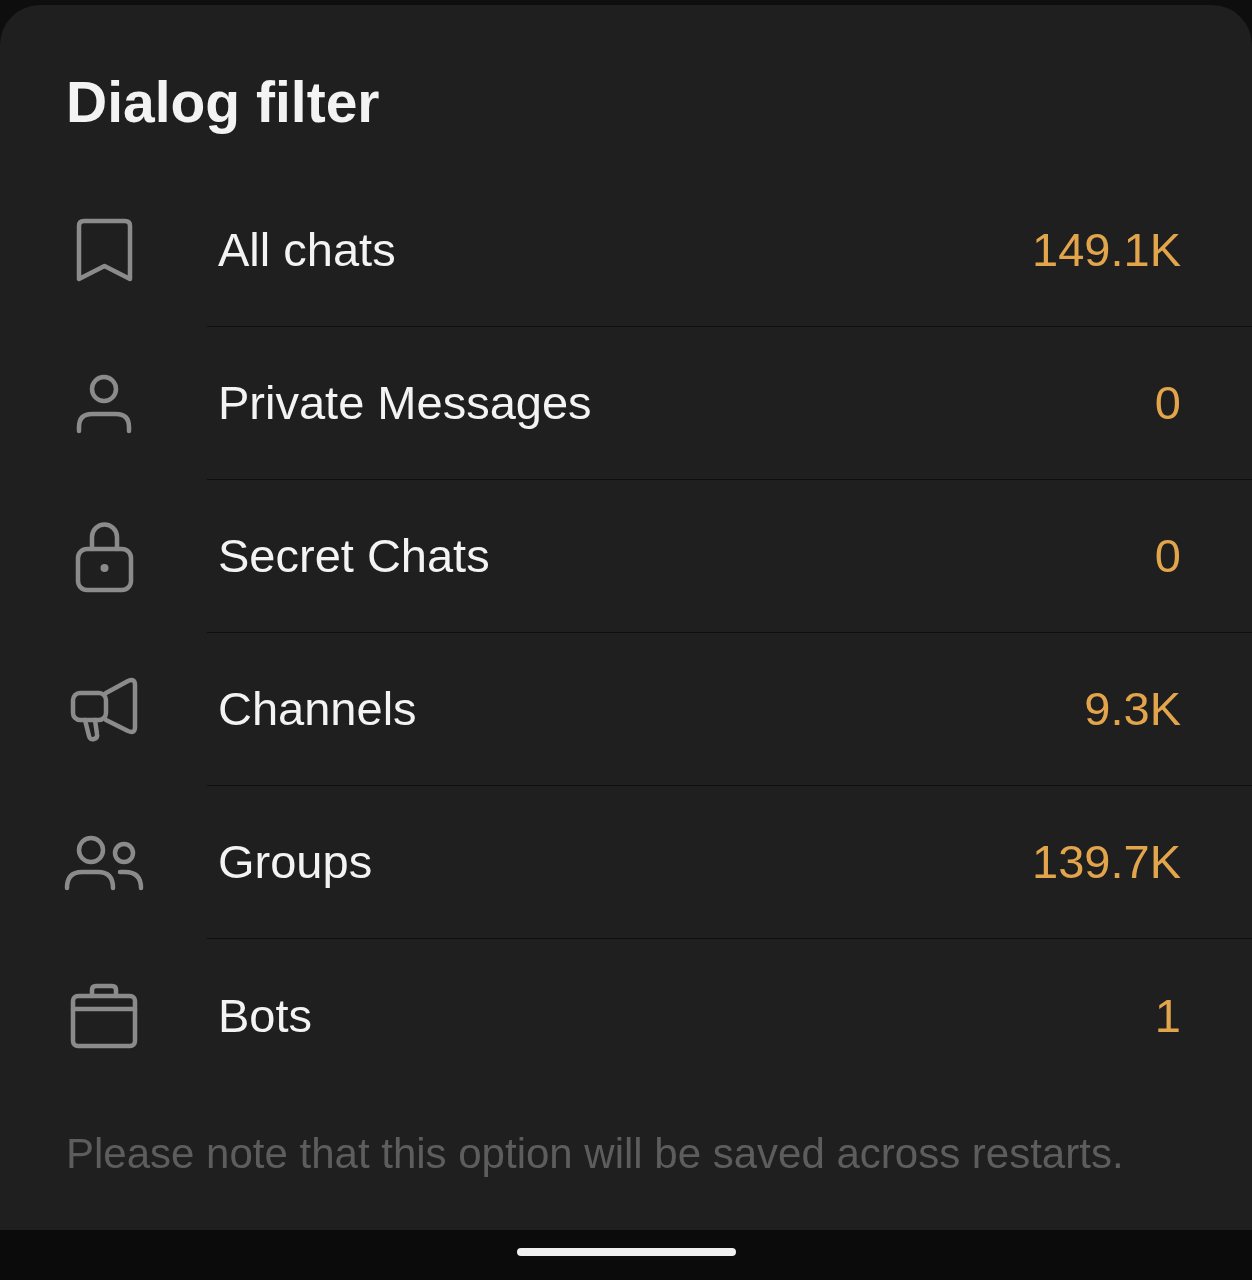 The height and width of the screenshot is (1280, 1252). Describe the element at coordinates (104, 1015) in the screenshot. I see `briefcase-icon` at that location.